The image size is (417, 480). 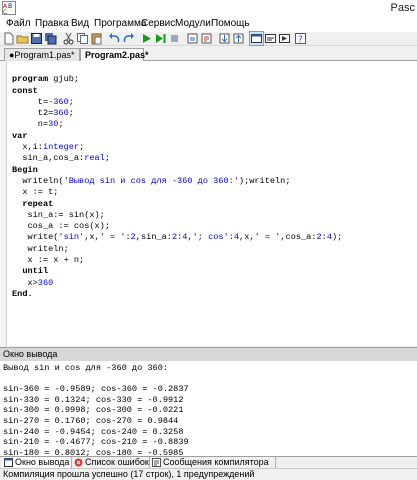 I want to click on watch-icon, so click(x=270, y=38).